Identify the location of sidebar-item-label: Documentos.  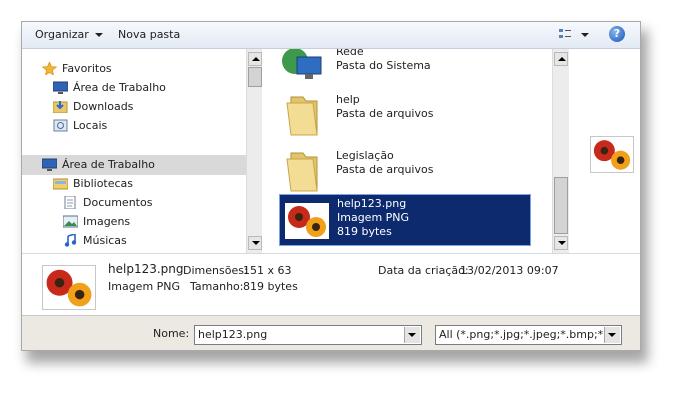
(118, 202).